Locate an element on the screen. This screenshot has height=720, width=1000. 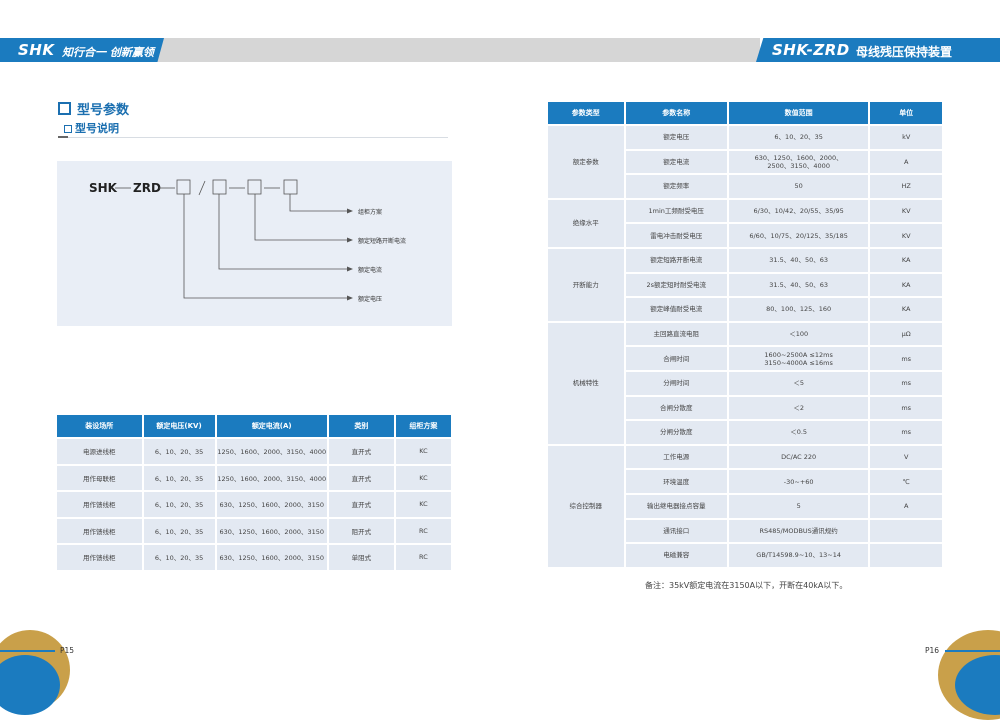
table-row: 开断能力 额定短路开断电流 31.5、40、50、63 KA is located at coordinates (745, 284).